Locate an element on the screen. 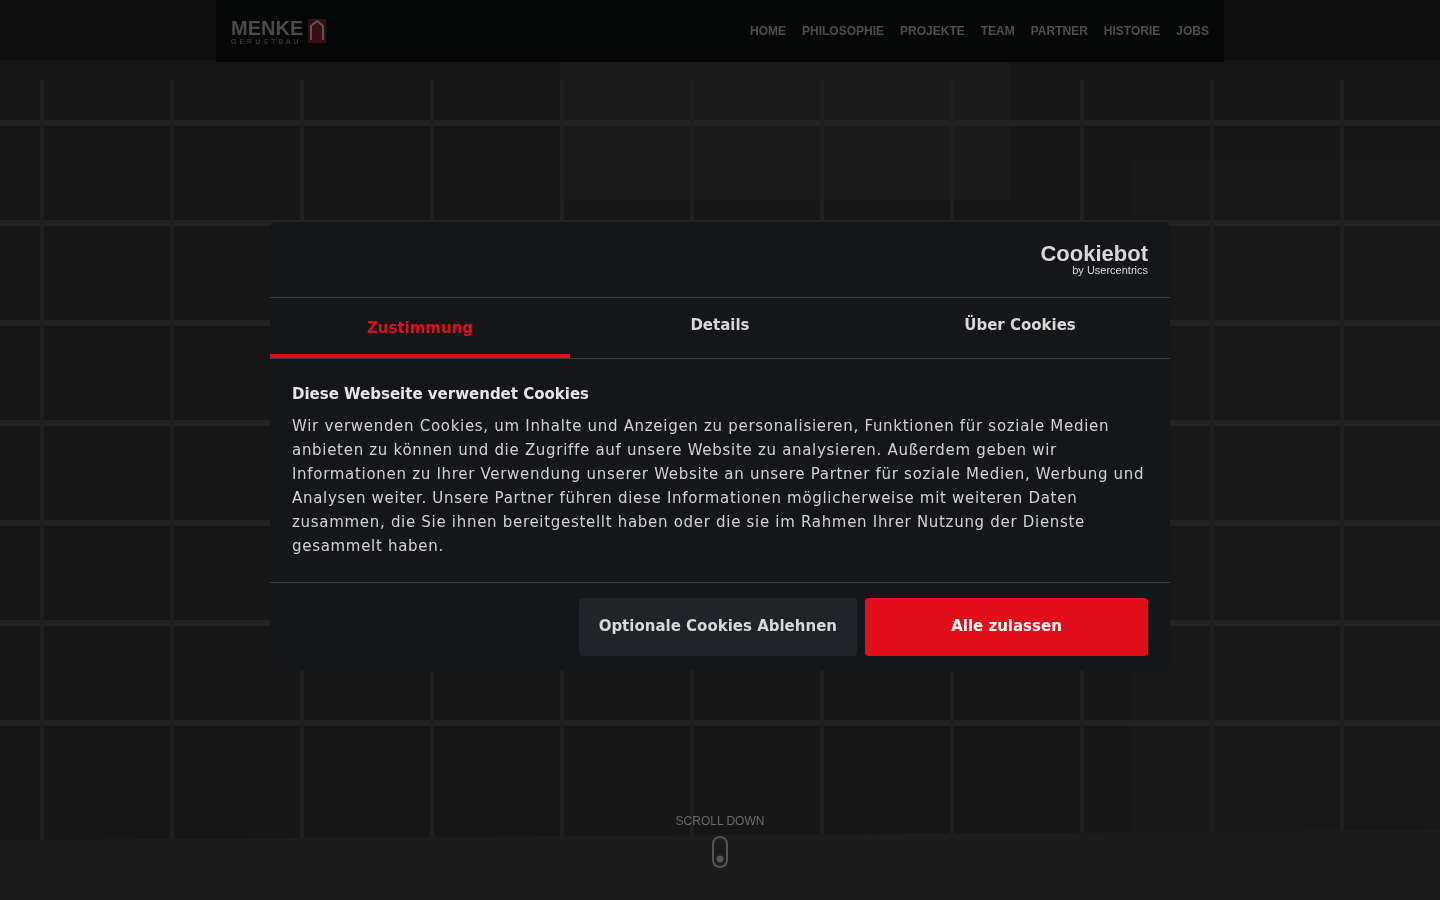  dialog-tab: Zustimmung is located at coordinates (420, 328).